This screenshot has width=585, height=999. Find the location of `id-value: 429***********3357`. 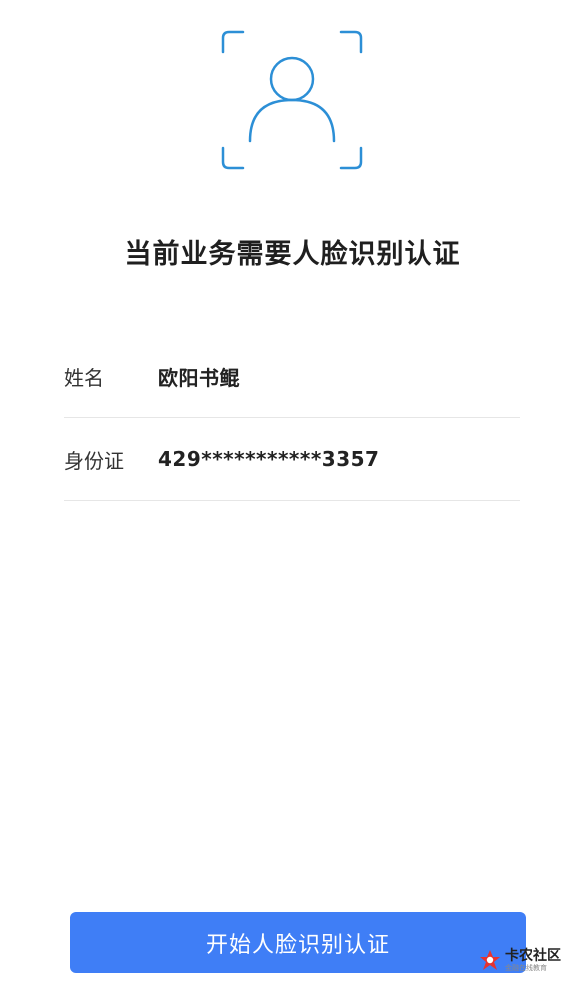

id-value: 429***********3357 is located at coordinates (269, 459).